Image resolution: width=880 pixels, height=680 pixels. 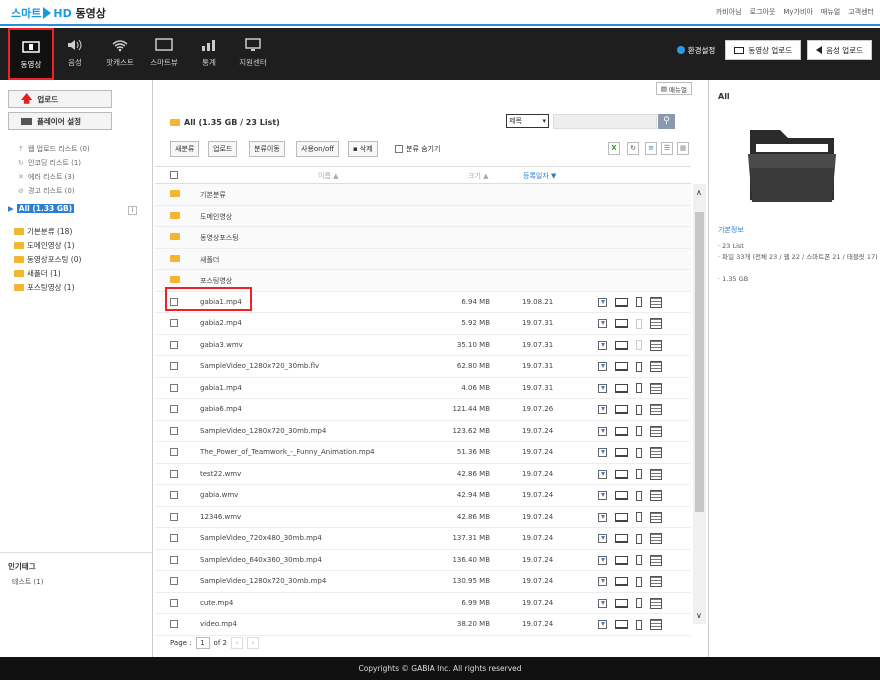 What do you see at coordinates (236, 643) in the screenshot?
I see `prev-page-button: ‹` at bounding box center [236, 643].